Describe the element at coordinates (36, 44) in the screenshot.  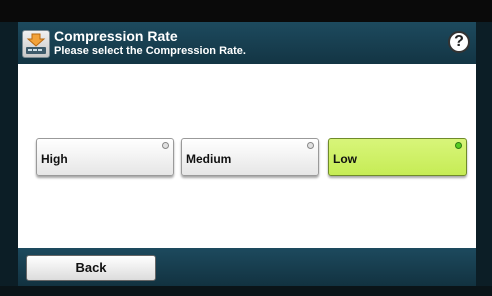
I see `scanner-icon` at that location.